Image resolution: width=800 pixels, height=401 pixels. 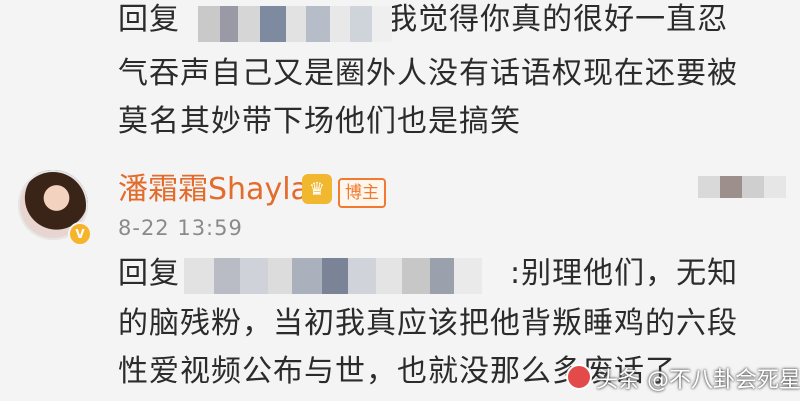 I want to click on watermark: 头条 @不八卦会死星人, so click(x=683, y=380).